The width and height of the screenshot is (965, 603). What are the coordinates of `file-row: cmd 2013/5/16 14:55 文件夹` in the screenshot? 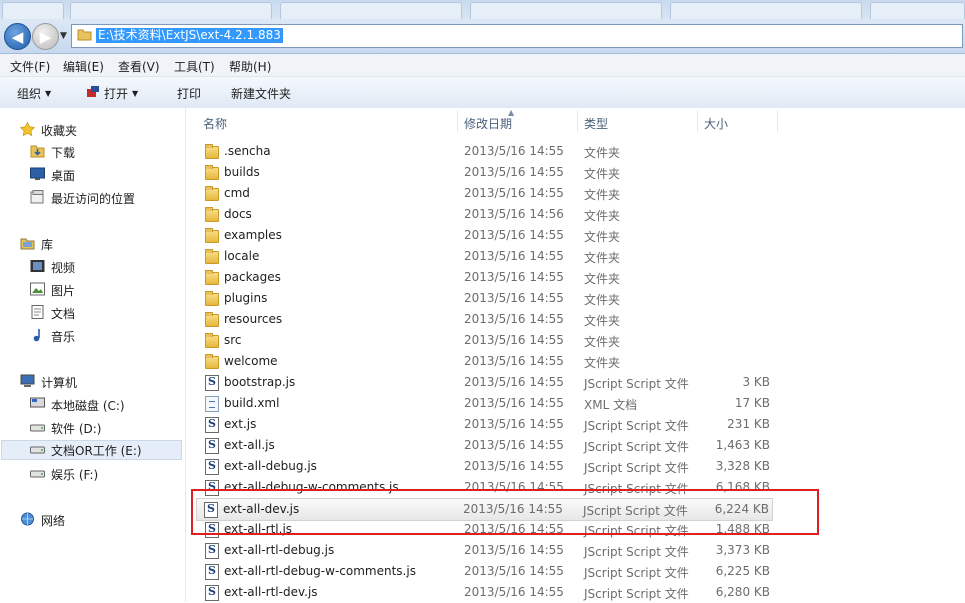 It's located at (493, 193).